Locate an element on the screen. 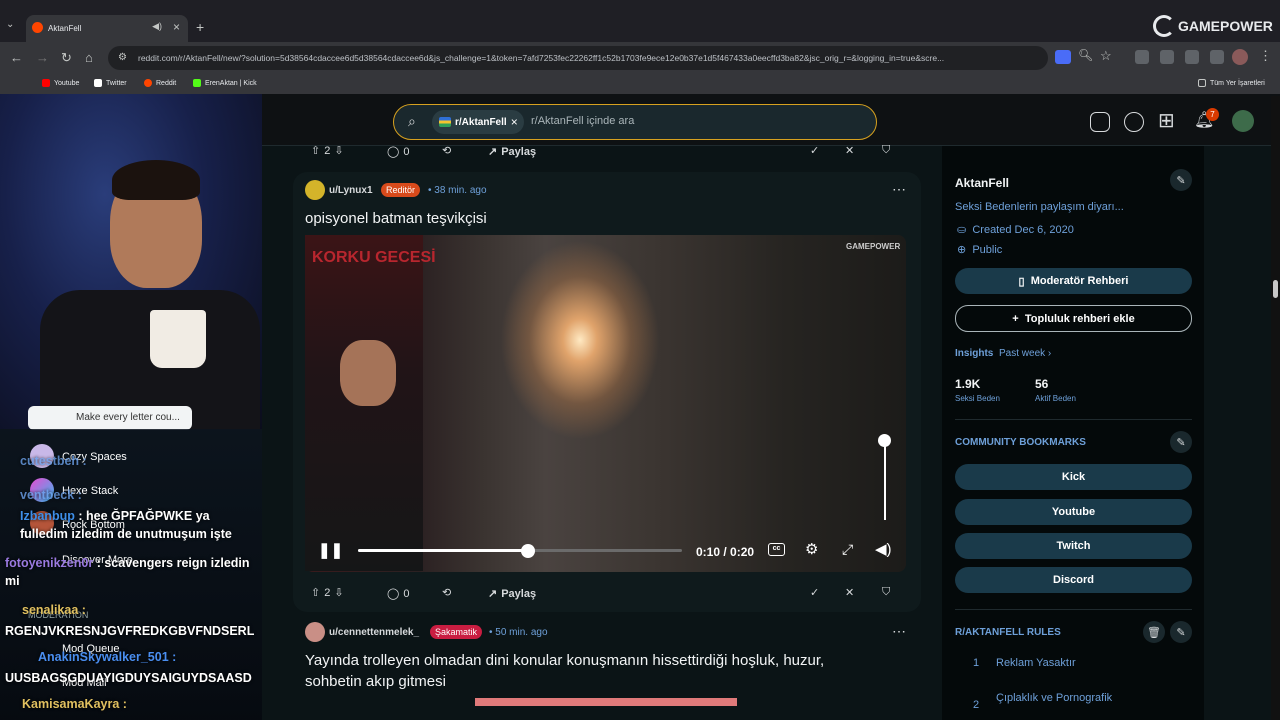 The width and height of the screenshot is (1280, 720). prev-approve-icon: ✓ is located at coordinates (814, 150).